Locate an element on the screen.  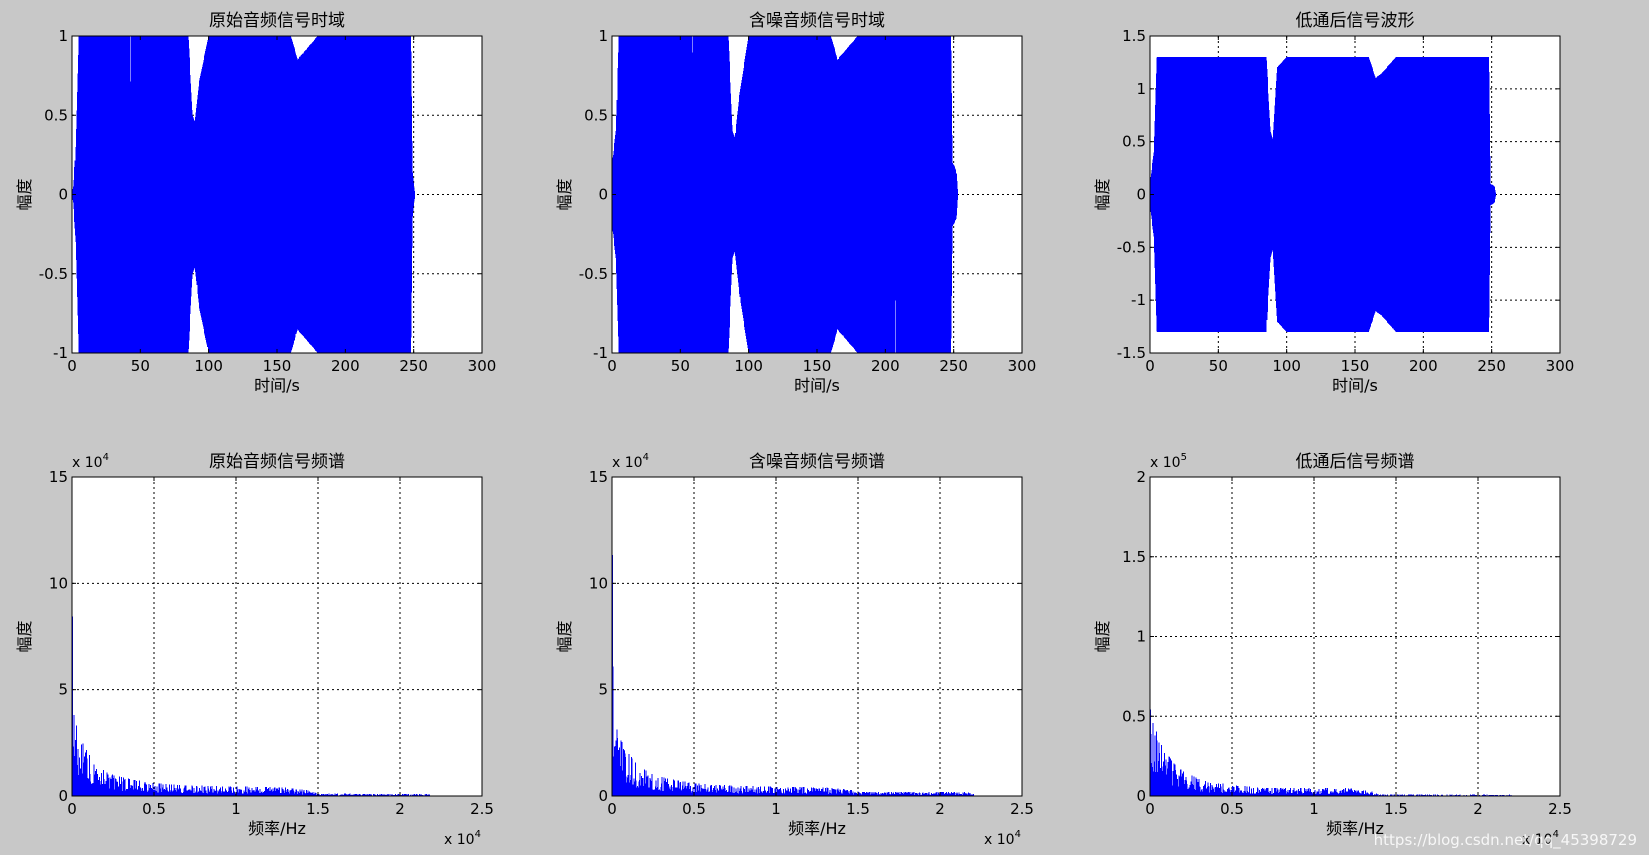
chart-title: 含噪音频信号频谱 is located at coordinates (817, 462).